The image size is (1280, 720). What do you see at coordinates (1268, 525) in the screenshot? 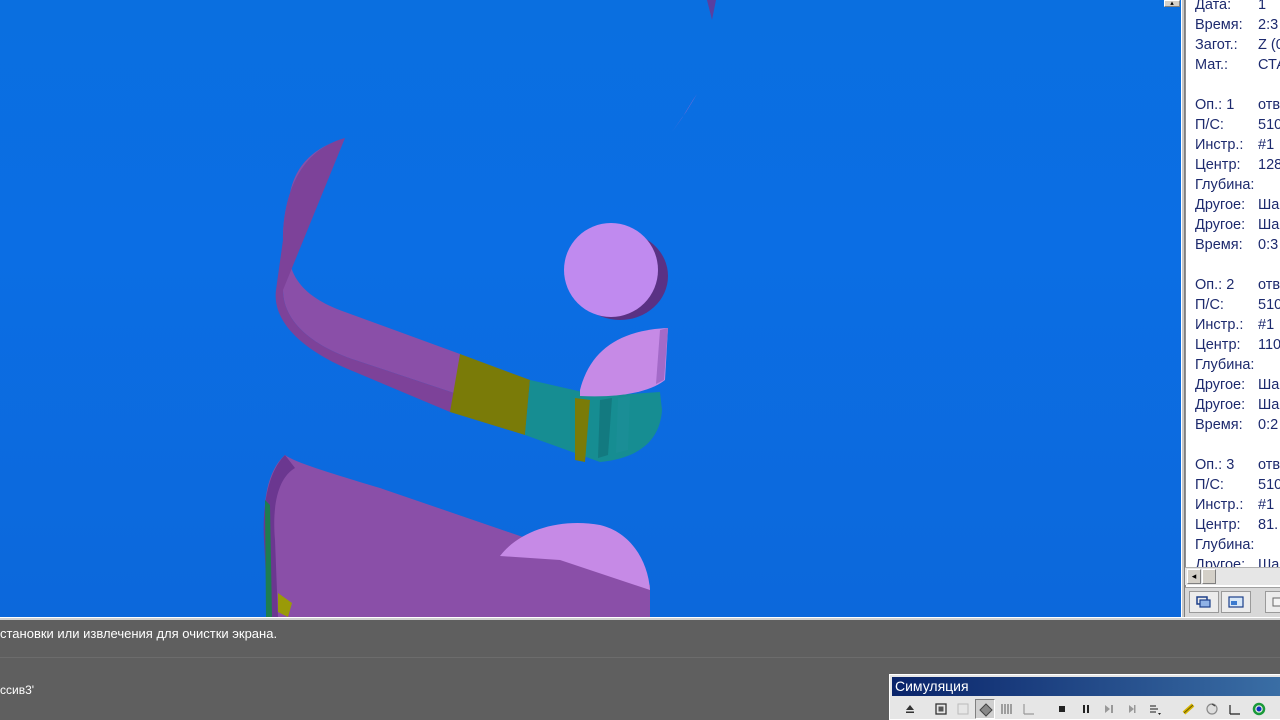
I see `info-row-value: 81.` at bounding box center [1268, 525].